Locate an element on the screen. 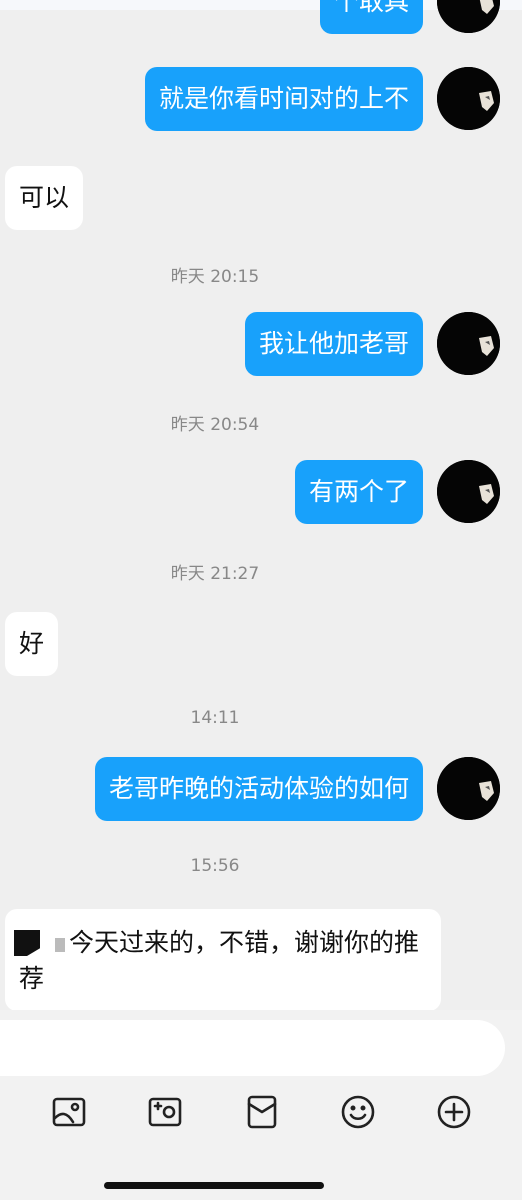 The image size is (522, 1200). image-icon is located at coordinates (69, 1112).